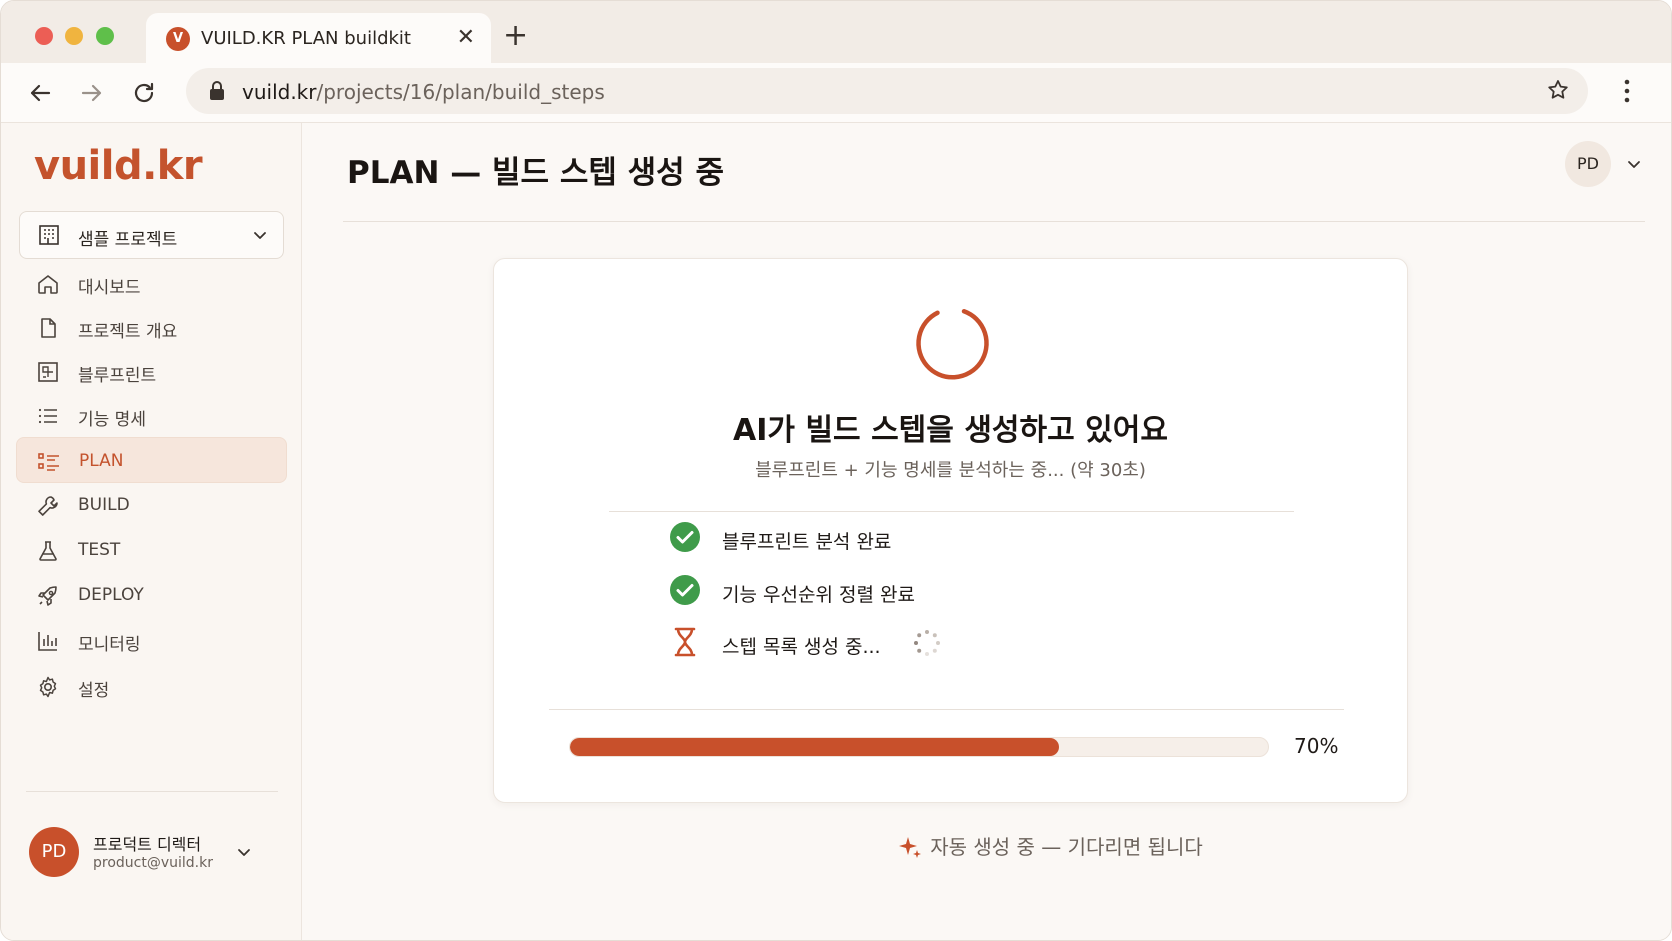  What do you see at coordinates (1588, 164) in the screenshot?
I see `header-avatar: PD` at bounding box center [1588, 164].